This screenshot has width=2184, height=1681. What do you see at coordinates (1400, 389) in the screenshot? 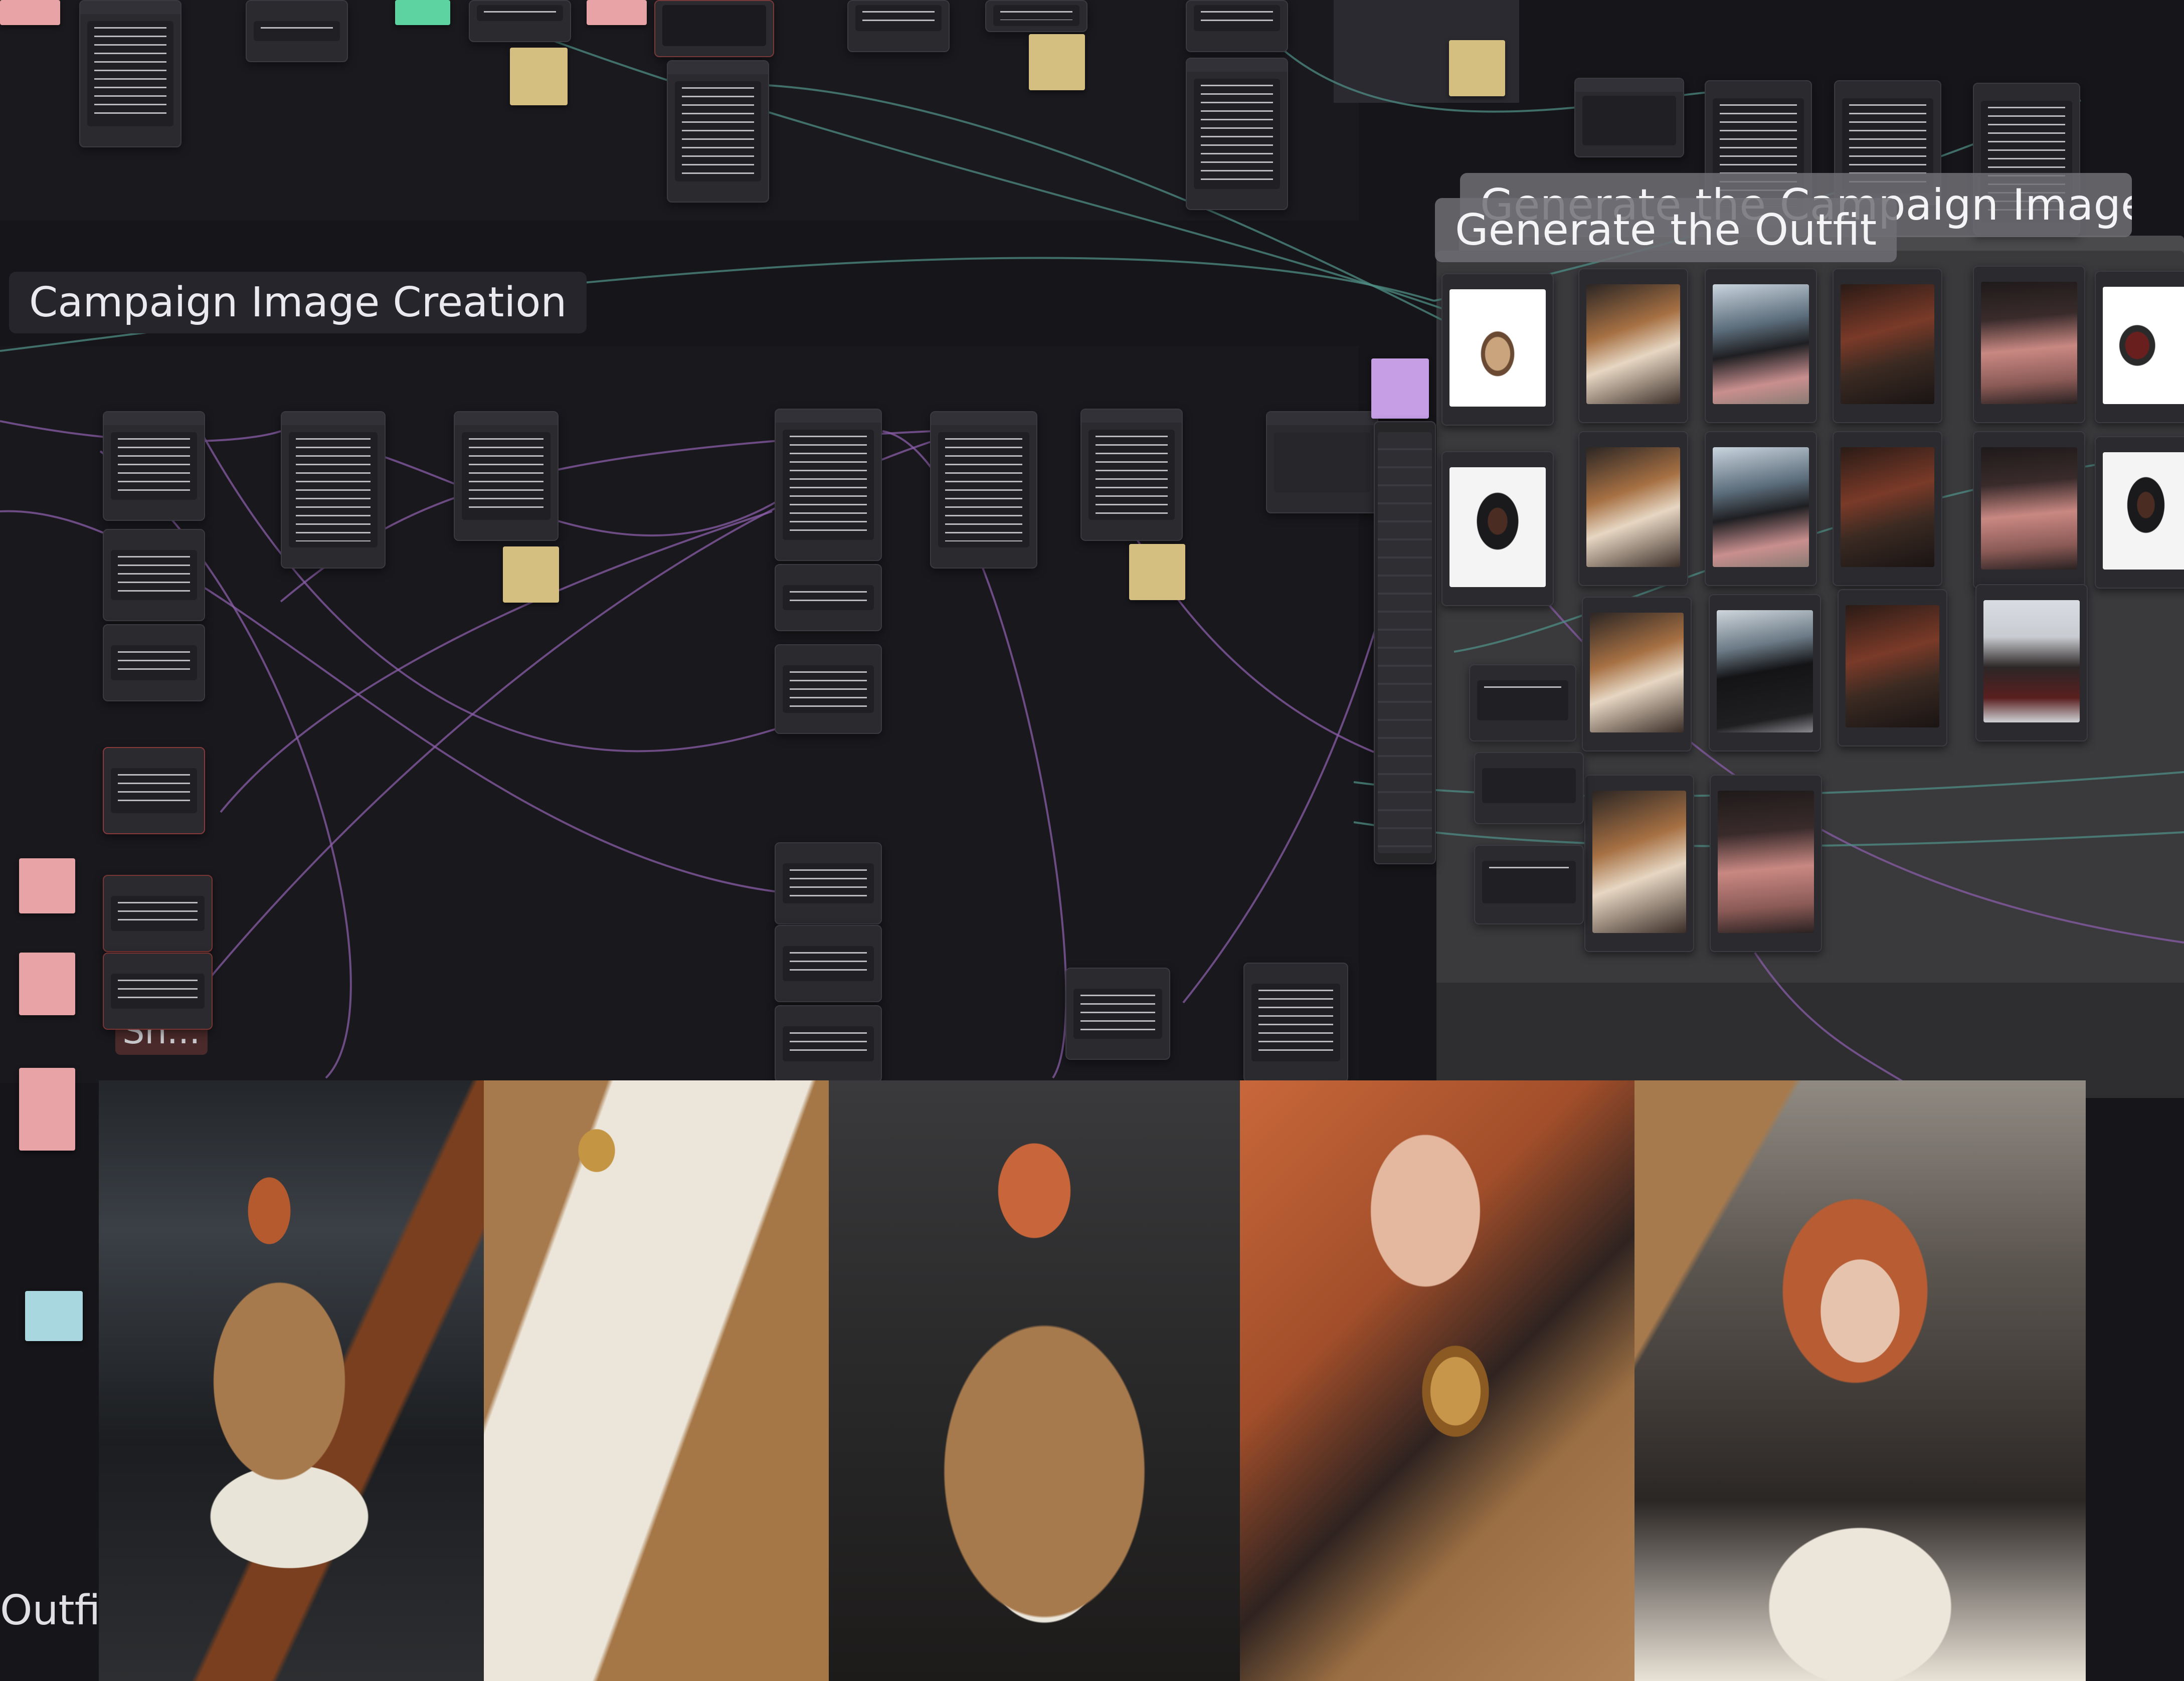
I see `sticky-note-lavender` at bounding box center [1400, 389].